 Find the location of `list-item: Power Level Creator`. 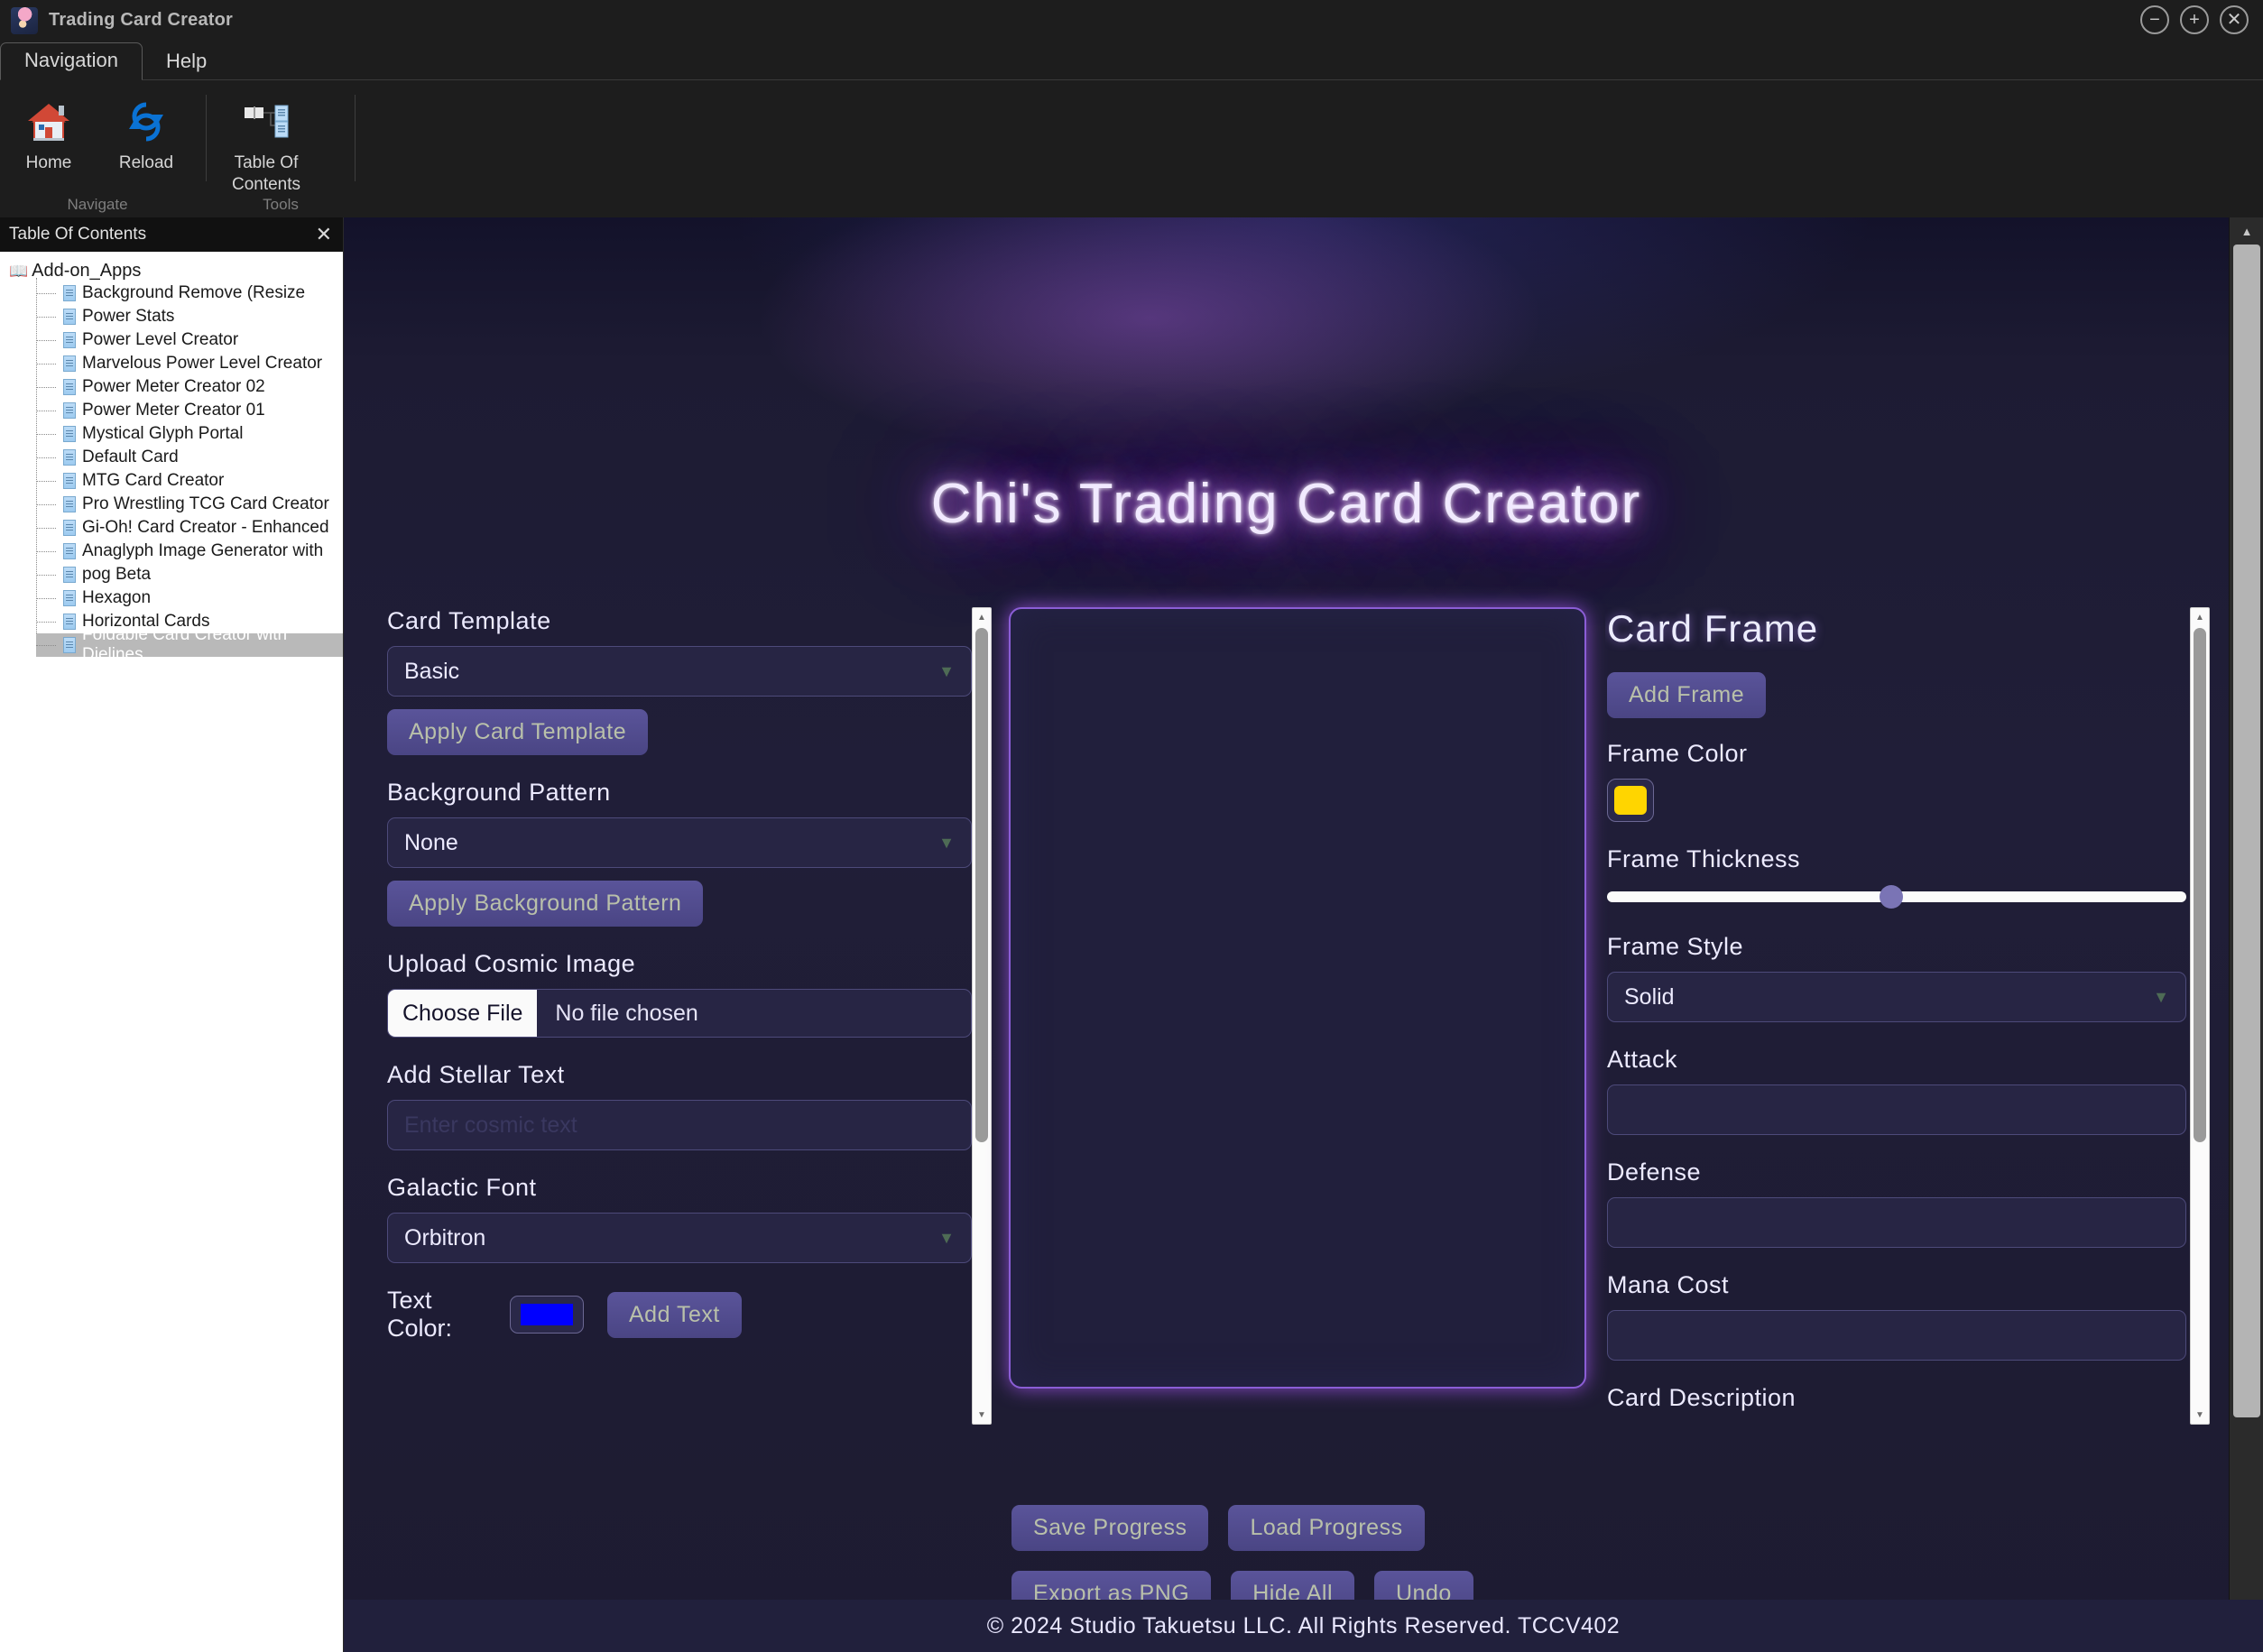

list-item: Power Level Creator is located at coordinates (189, 340).